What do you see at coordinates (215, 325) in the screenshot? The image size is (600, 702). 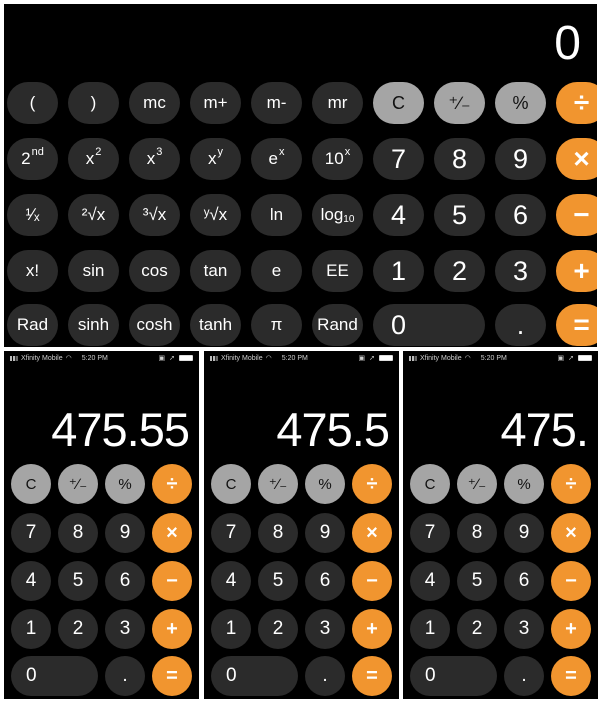 I see `tanh-button: tanh` at bounding box center [215, 325].